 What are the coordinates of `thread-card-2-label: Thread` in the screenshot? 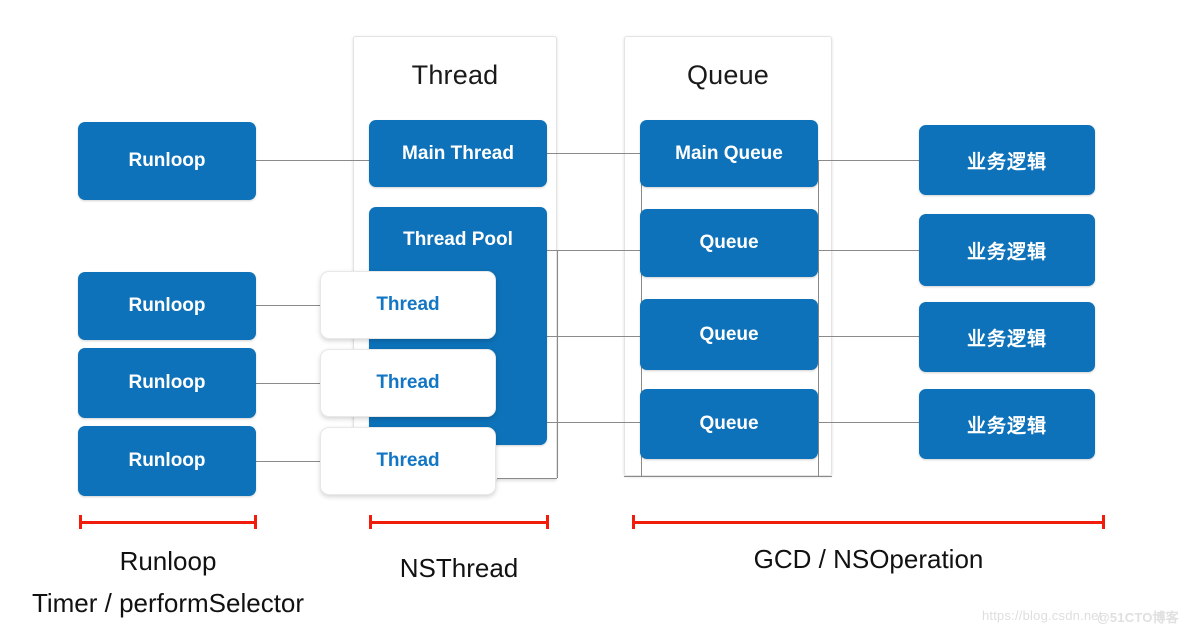 It's located at (408, 382).